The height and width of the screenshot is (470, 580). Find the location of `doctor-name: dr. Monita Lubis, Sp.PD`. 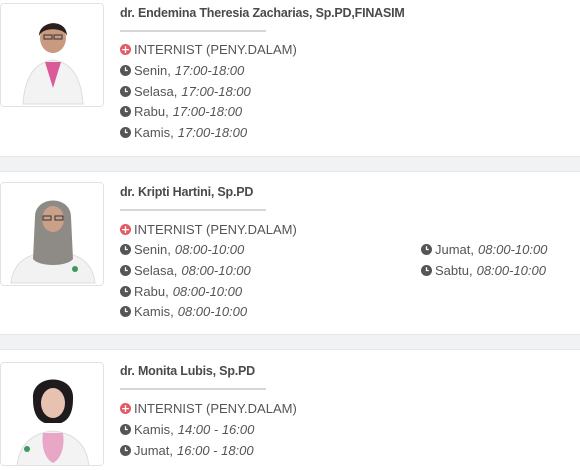

doctor-name: dr. Monita Lubis, Sp.PD is located at coordinates (187, 371).